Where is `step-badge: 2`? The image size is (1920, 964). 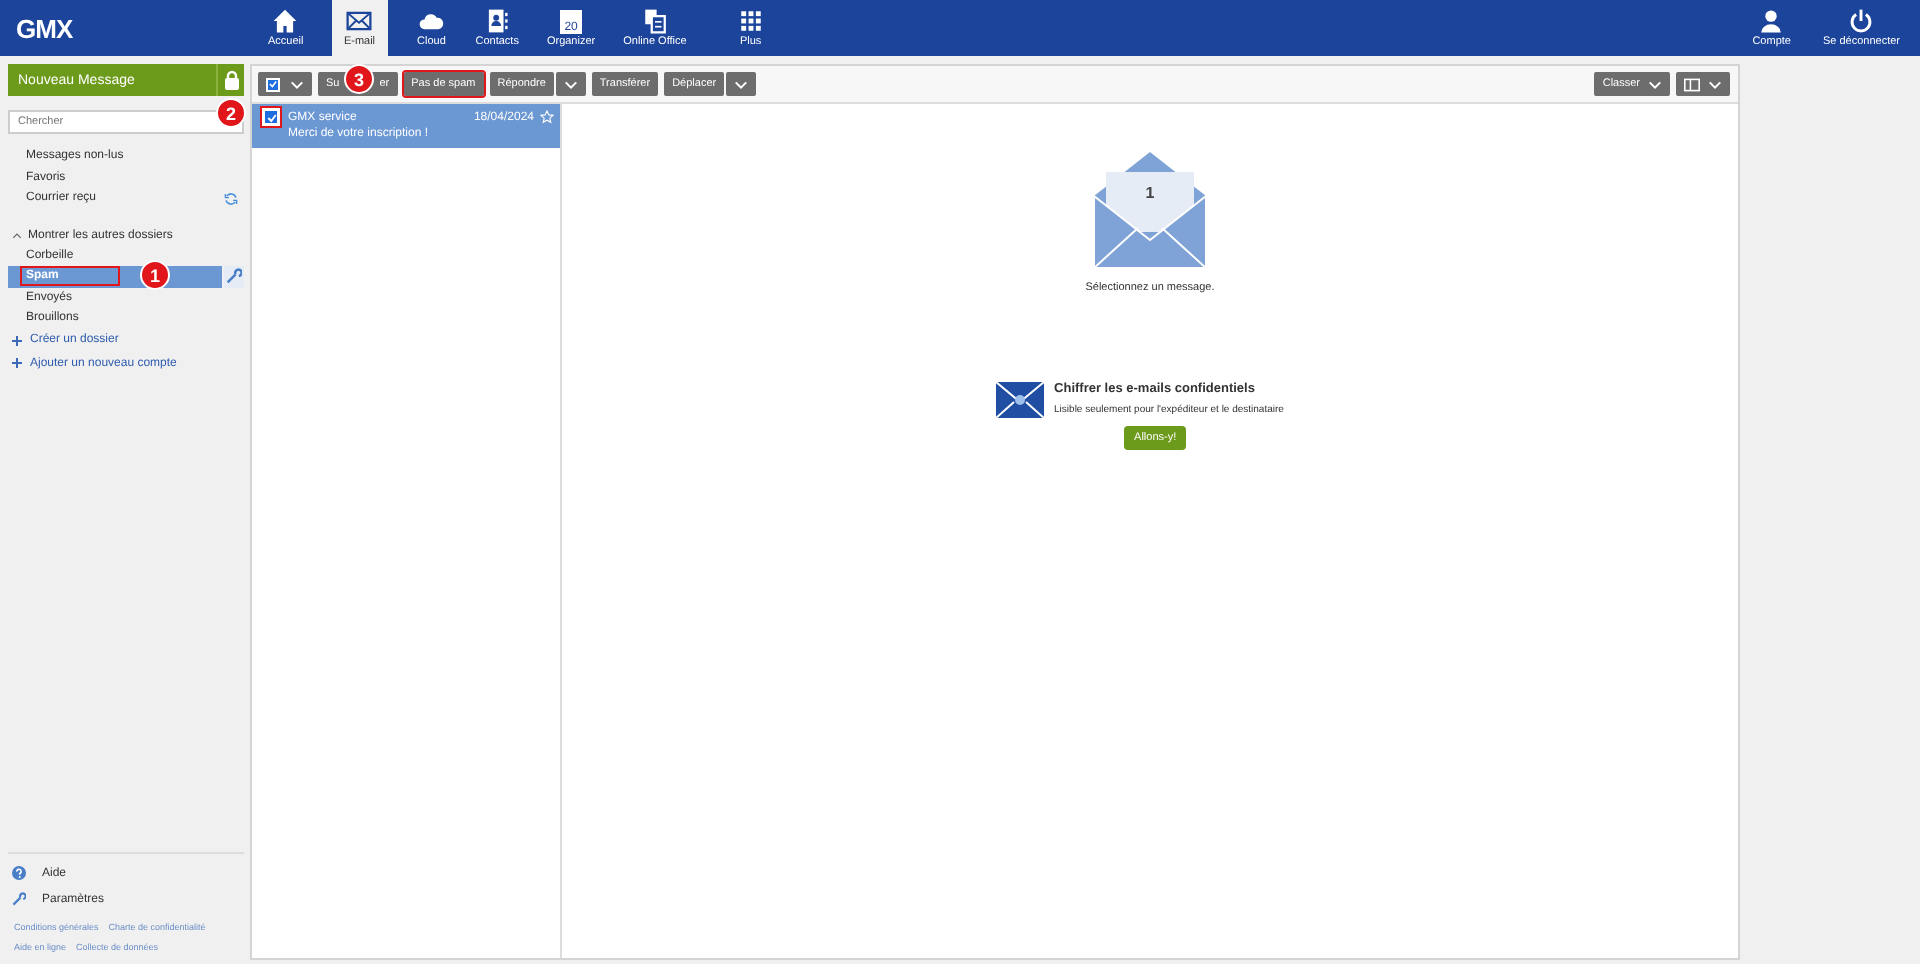
step-badge: 2 is located at coordinates (231, 113).